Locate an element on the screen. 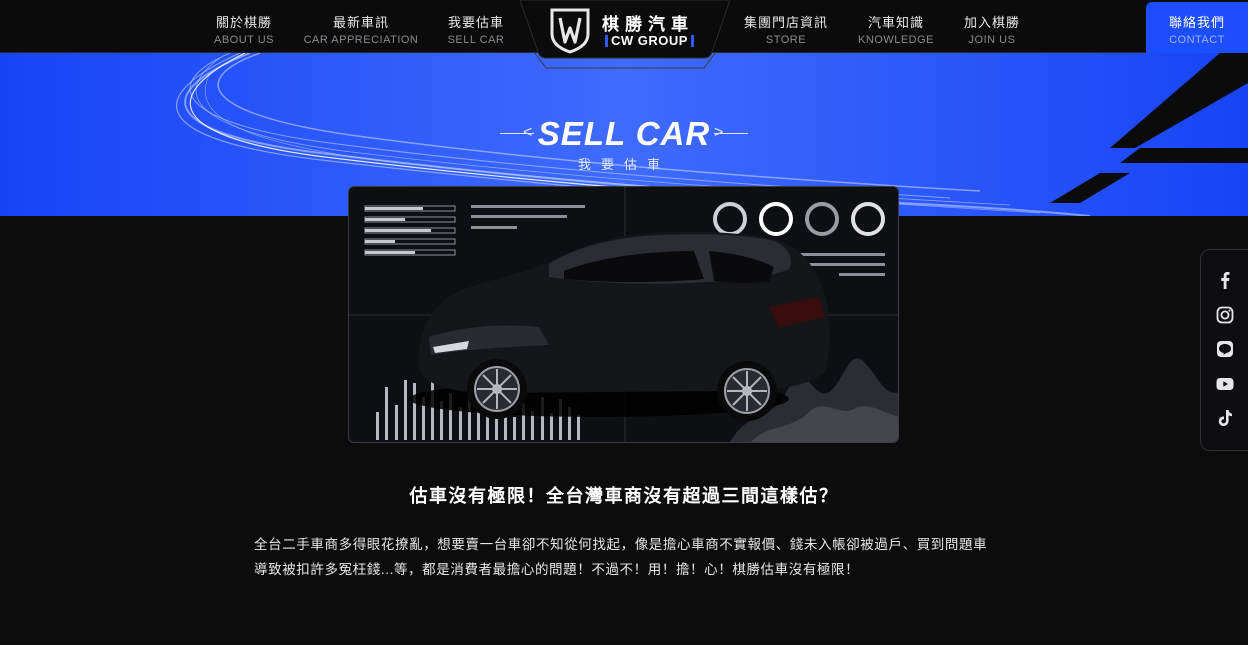 The width and height of the screenshot is (1248, 645). nav-label-zh: 集團門店資訊 is located at coordinates (785, 22).